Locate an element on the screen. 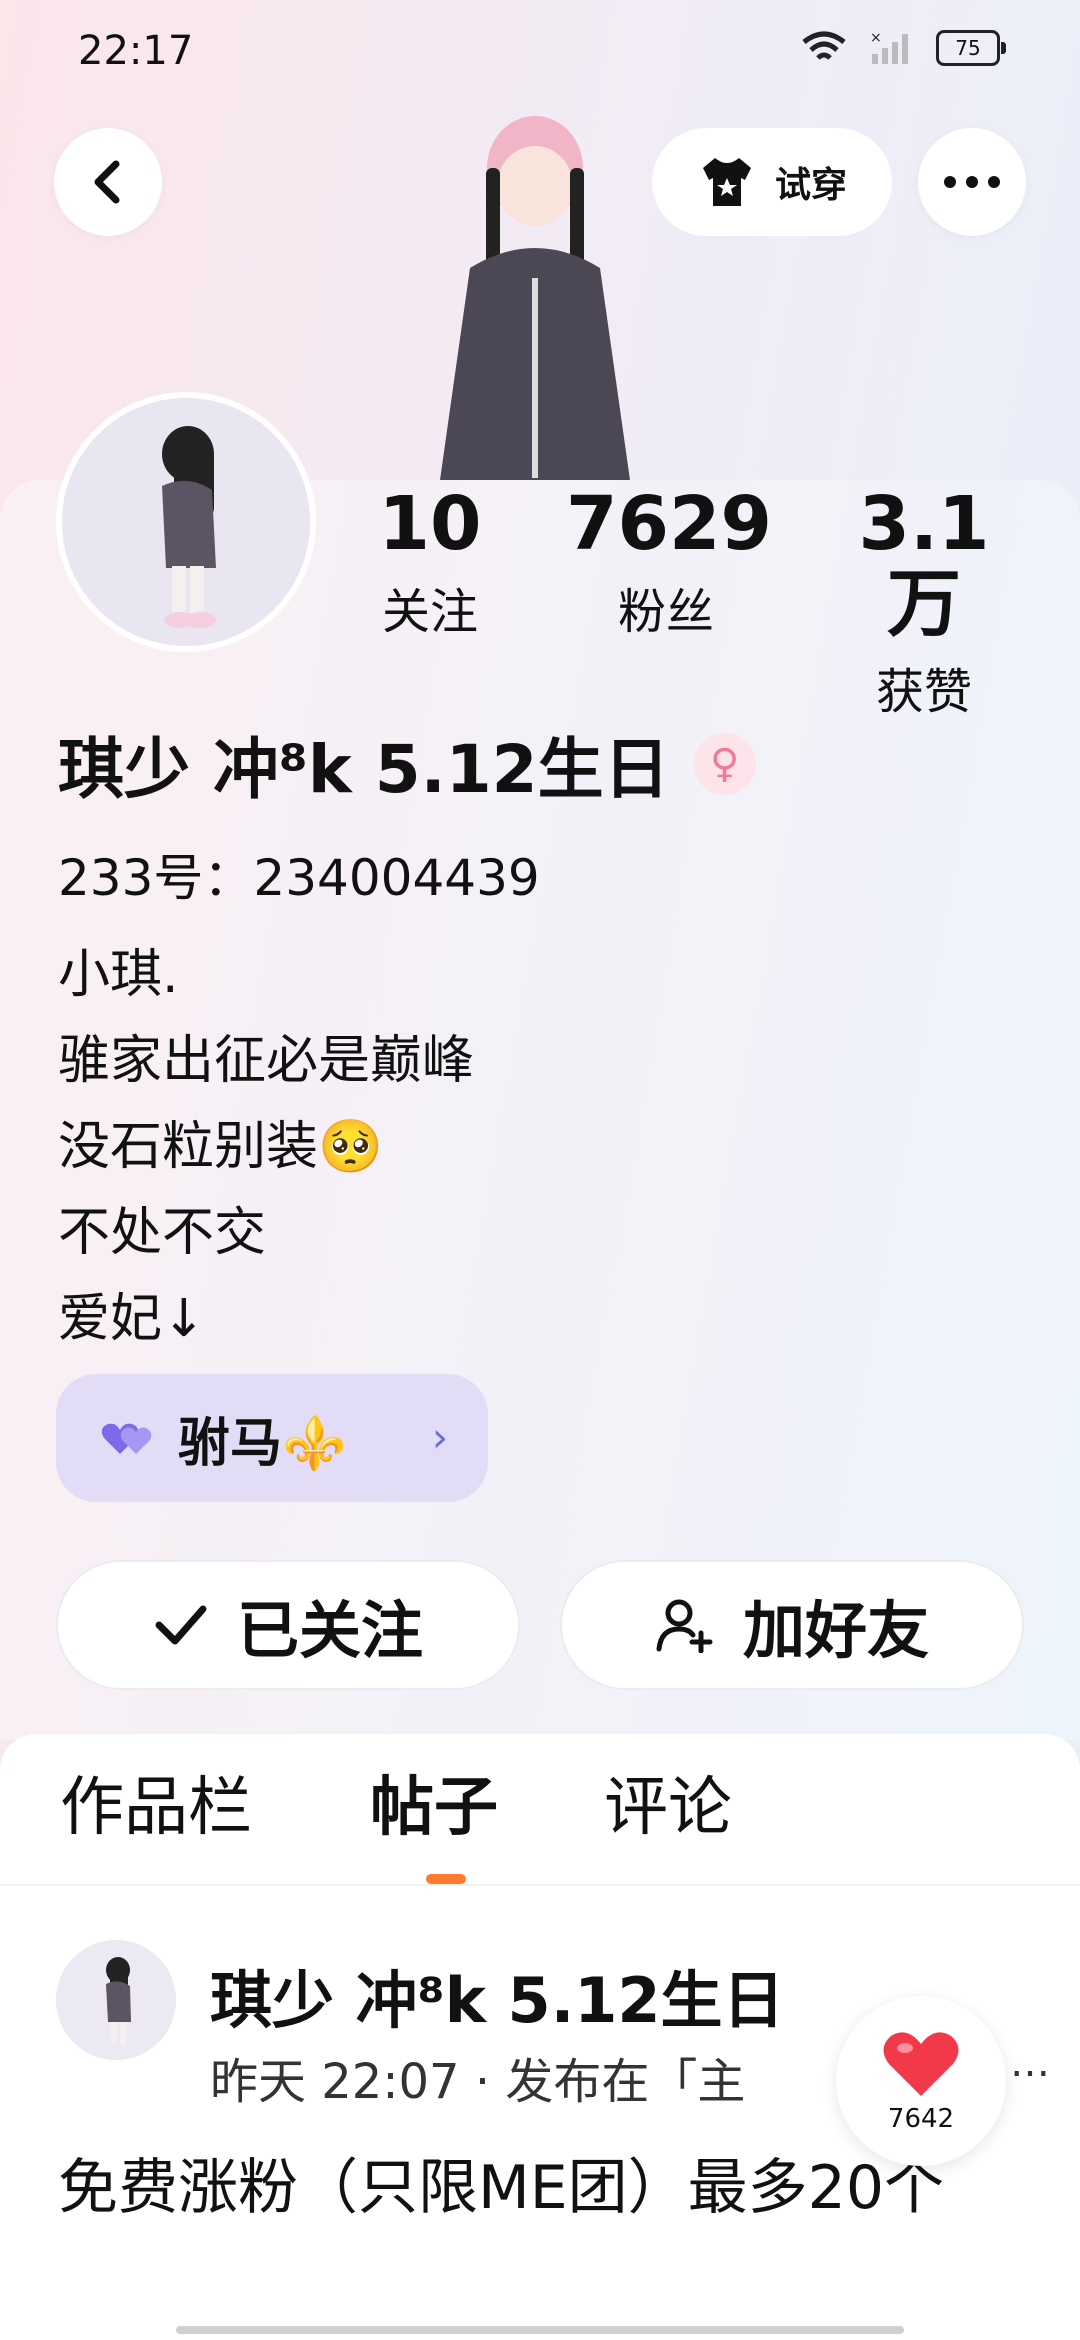 Image resolution: width=1080 pixels, height=2340 pixels. post-author-name: 琪少 冲⁸k 5.12生日 is located at coordinates (497, 1995).